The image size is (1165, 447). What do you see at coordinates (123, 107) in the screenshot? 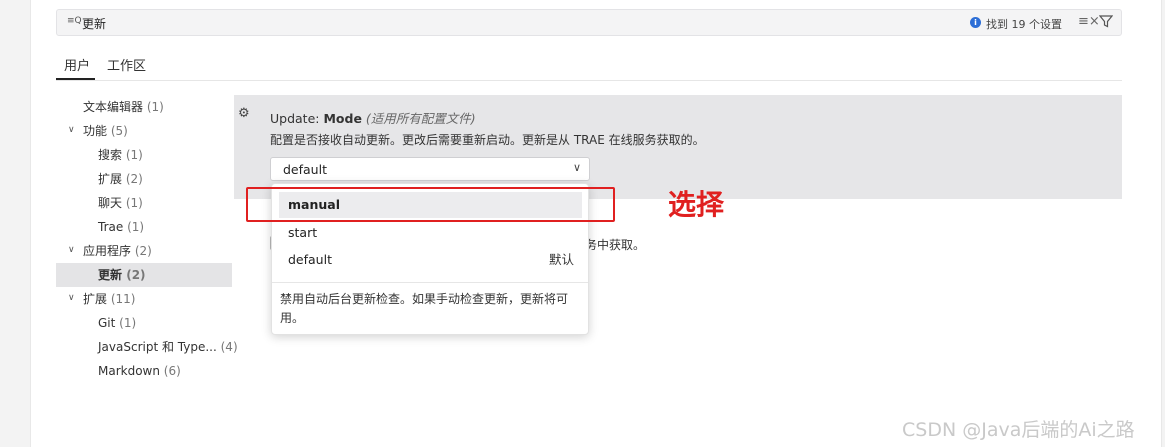
I see `sidebar-item-text-editor: 文本编辑器 (1)` at bounding box center [123, 107].